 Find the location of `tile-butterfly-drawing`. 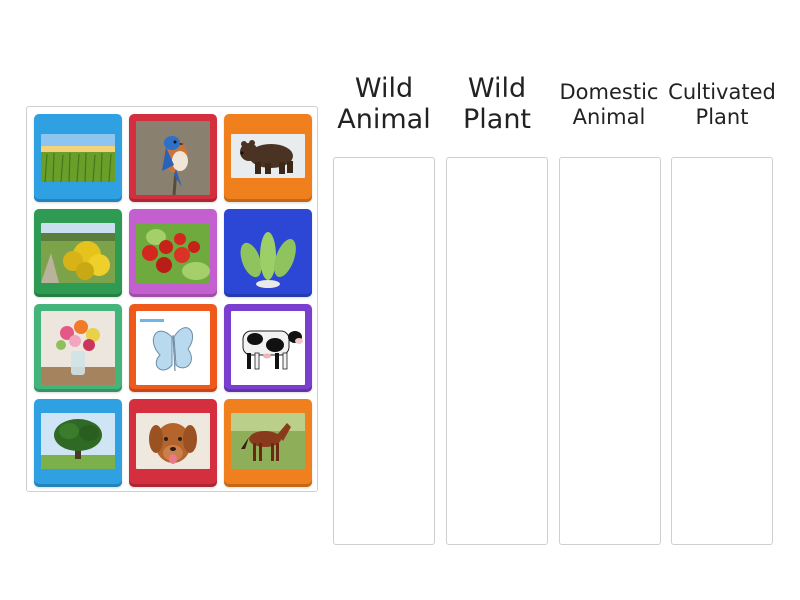

tile-butterfly-drawing is located at coordinates (173, 348).